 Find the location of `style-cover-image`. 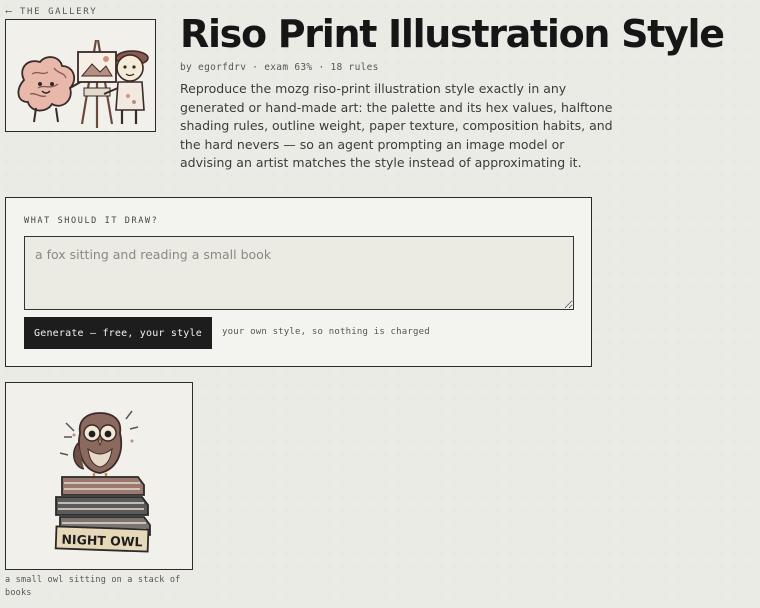

style-cover-image is located at coordinates (80, 75).